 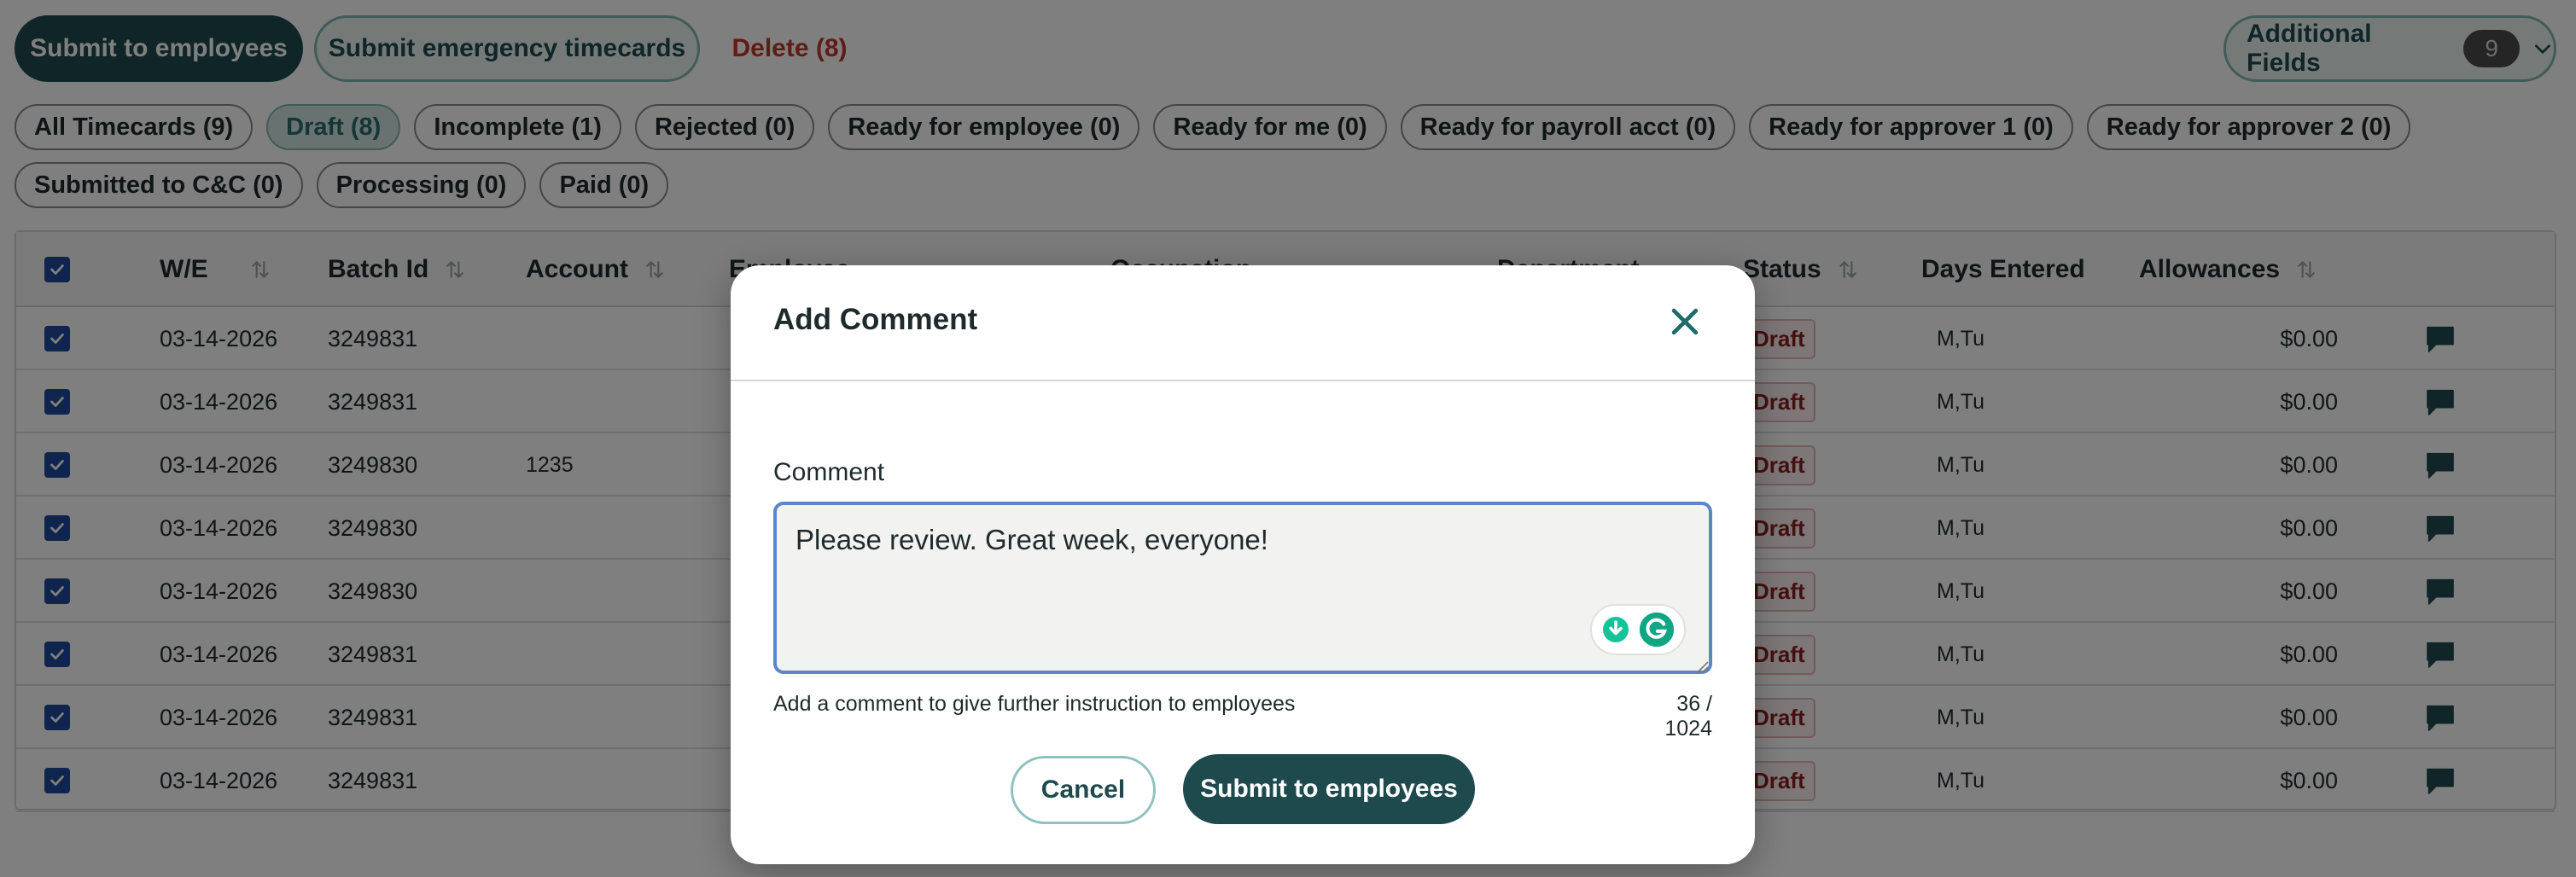 What do you see at coordinates (1616, 629) in the screenshot?
I see `lightbulb-icon` at bounding box center [1616, 629].